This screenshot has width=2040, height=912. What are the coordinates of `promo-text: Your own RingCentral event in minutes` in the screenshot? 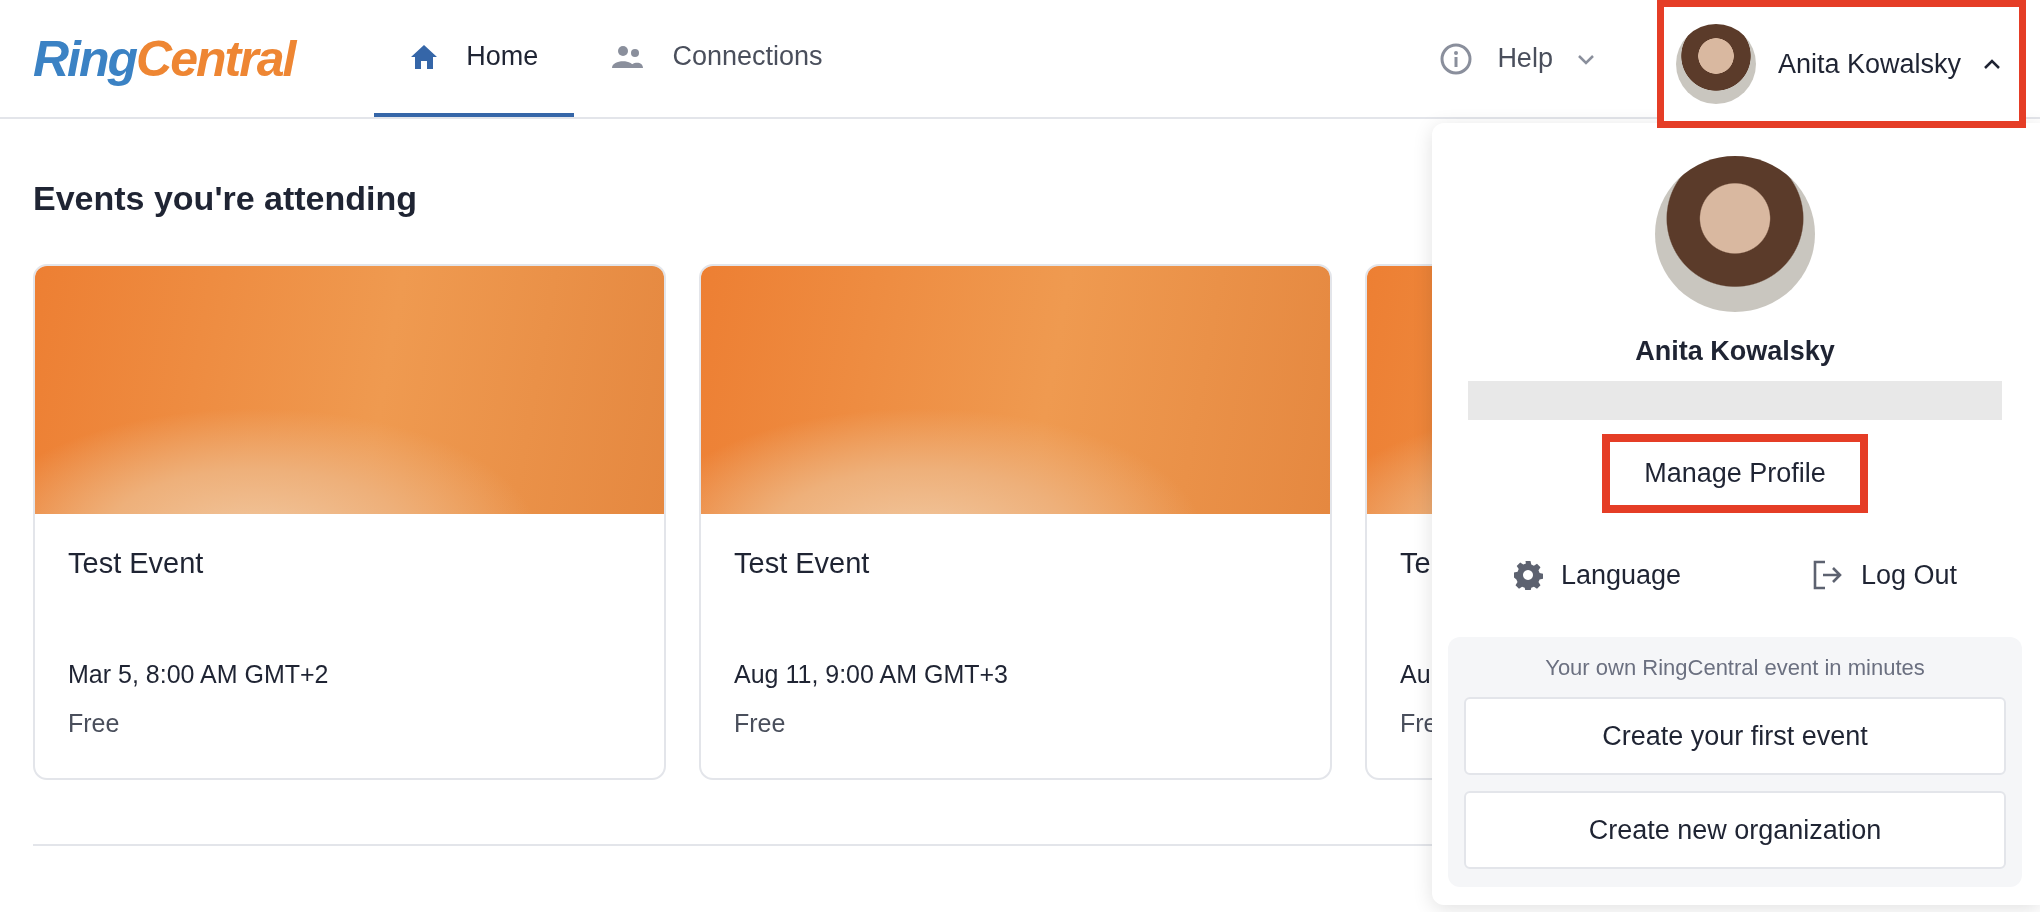 It's located at (1735, 668).